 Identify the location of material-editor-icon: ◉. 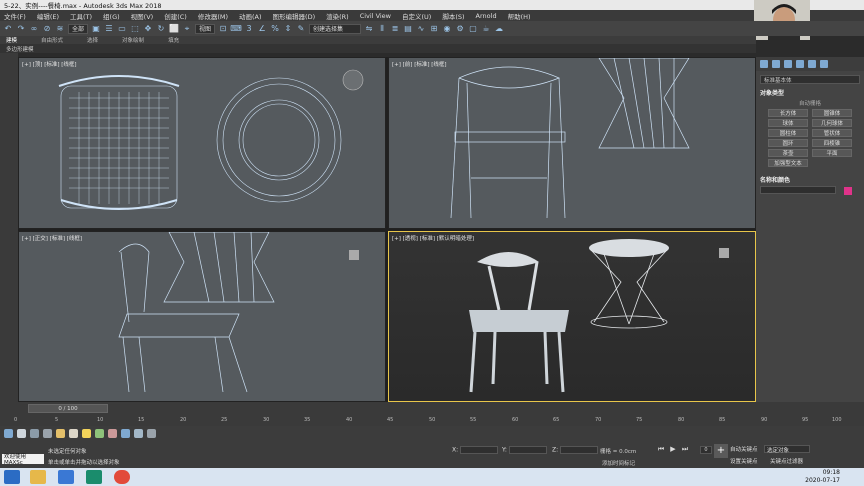
(447, 29).